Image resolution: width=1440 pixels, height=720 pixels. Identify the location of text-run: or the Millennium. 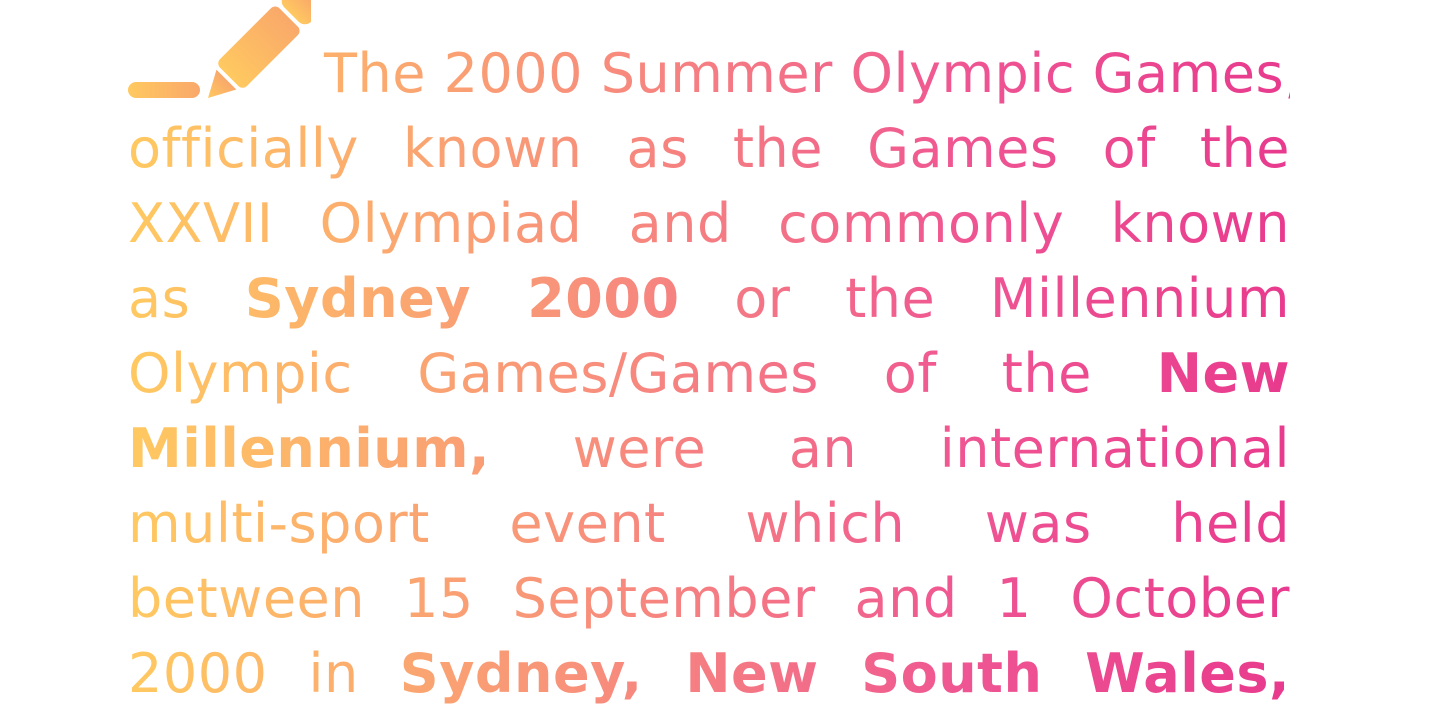
(984, 298).